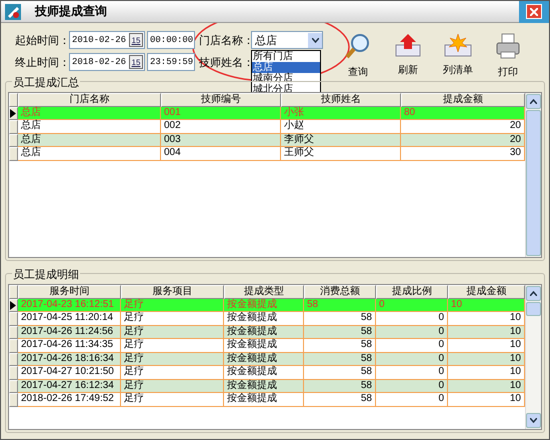 The width and height of the screenshot is (550, 440). Describe the element at coordinates (69, 386) in the screenshot. I see `table-cell: 2017-04-27 16:12:34` at that location.